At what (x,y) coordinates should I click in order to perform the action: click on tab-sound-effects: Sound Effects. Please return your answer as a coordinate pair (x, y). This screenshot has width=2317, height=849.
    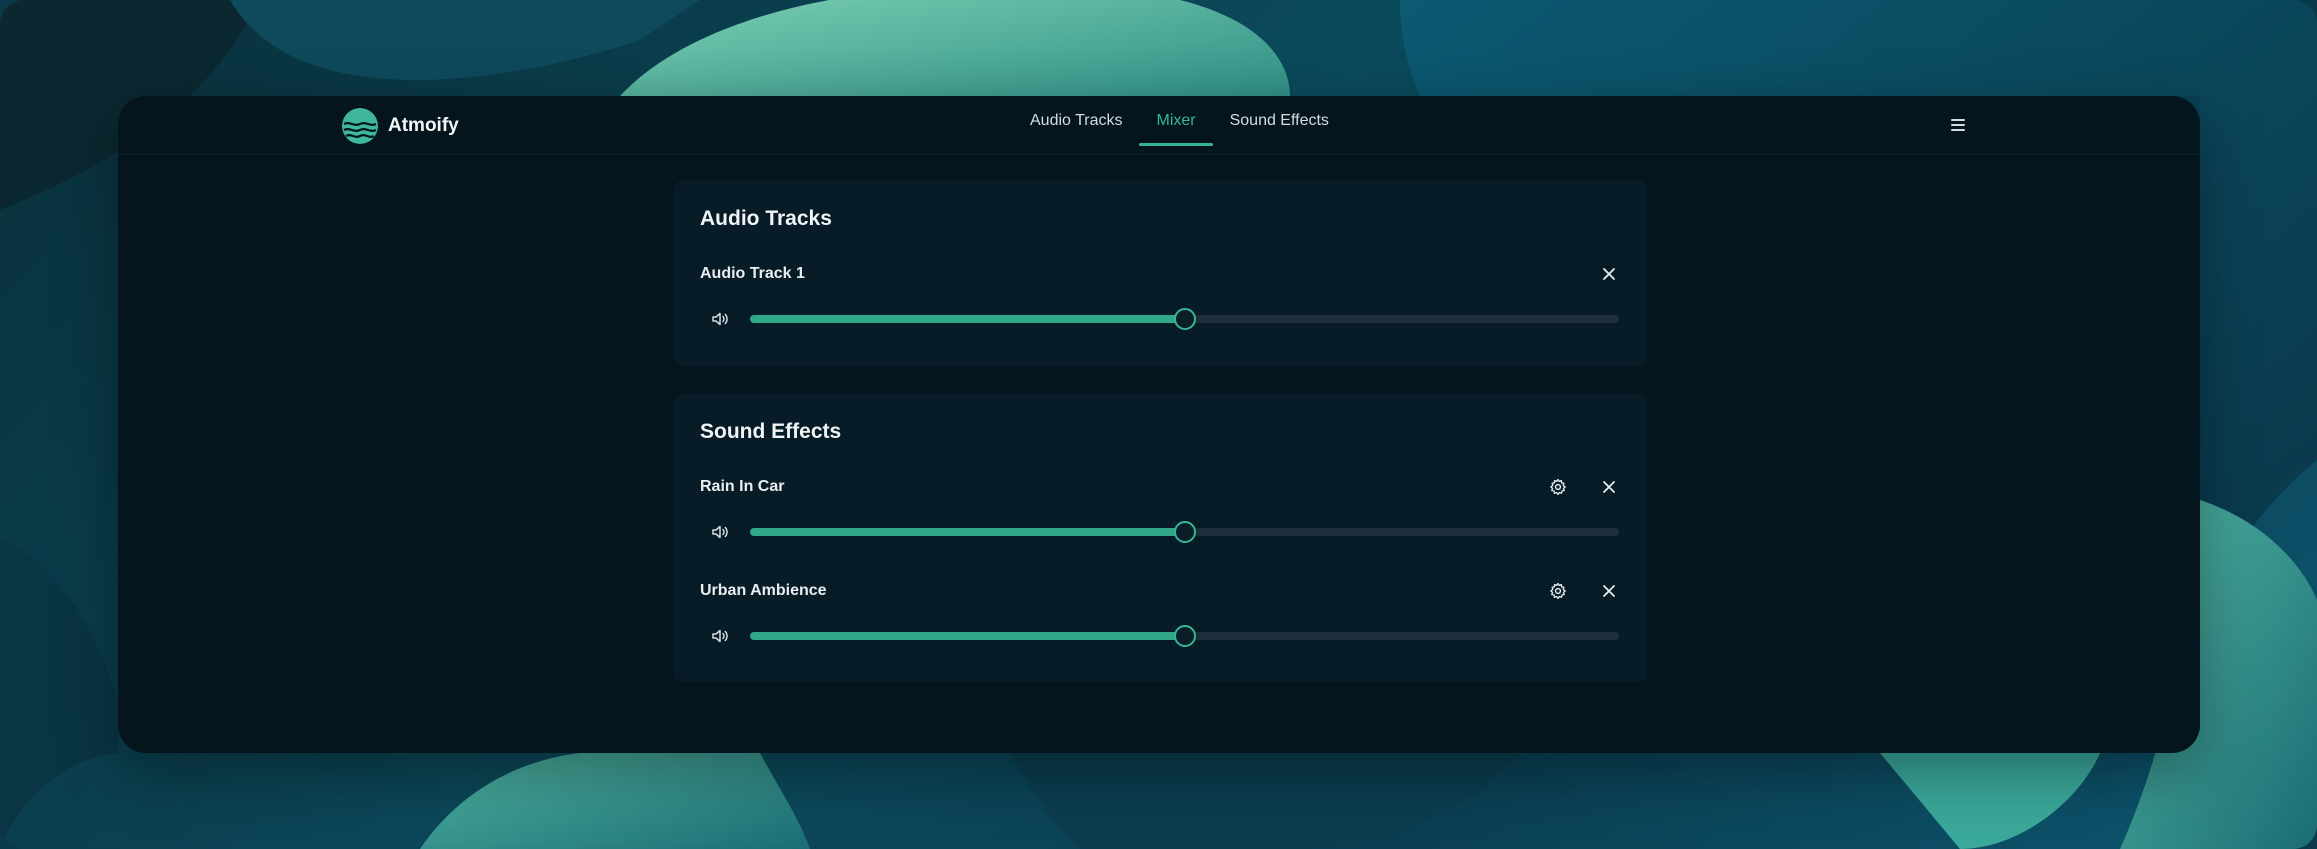
    Looking at the image, I should click on (1279, 125).